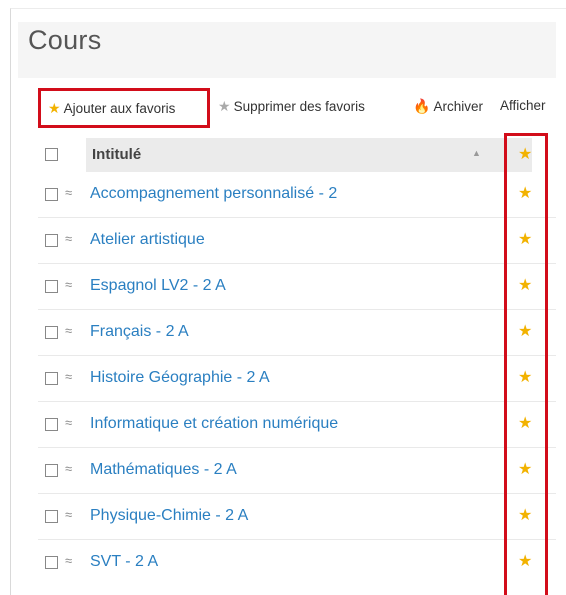  Describe the element at coordinates (297, 517) in the screenshot. I see `table-row: ≈ Physique-Chimie - 2 A ★` at that location.